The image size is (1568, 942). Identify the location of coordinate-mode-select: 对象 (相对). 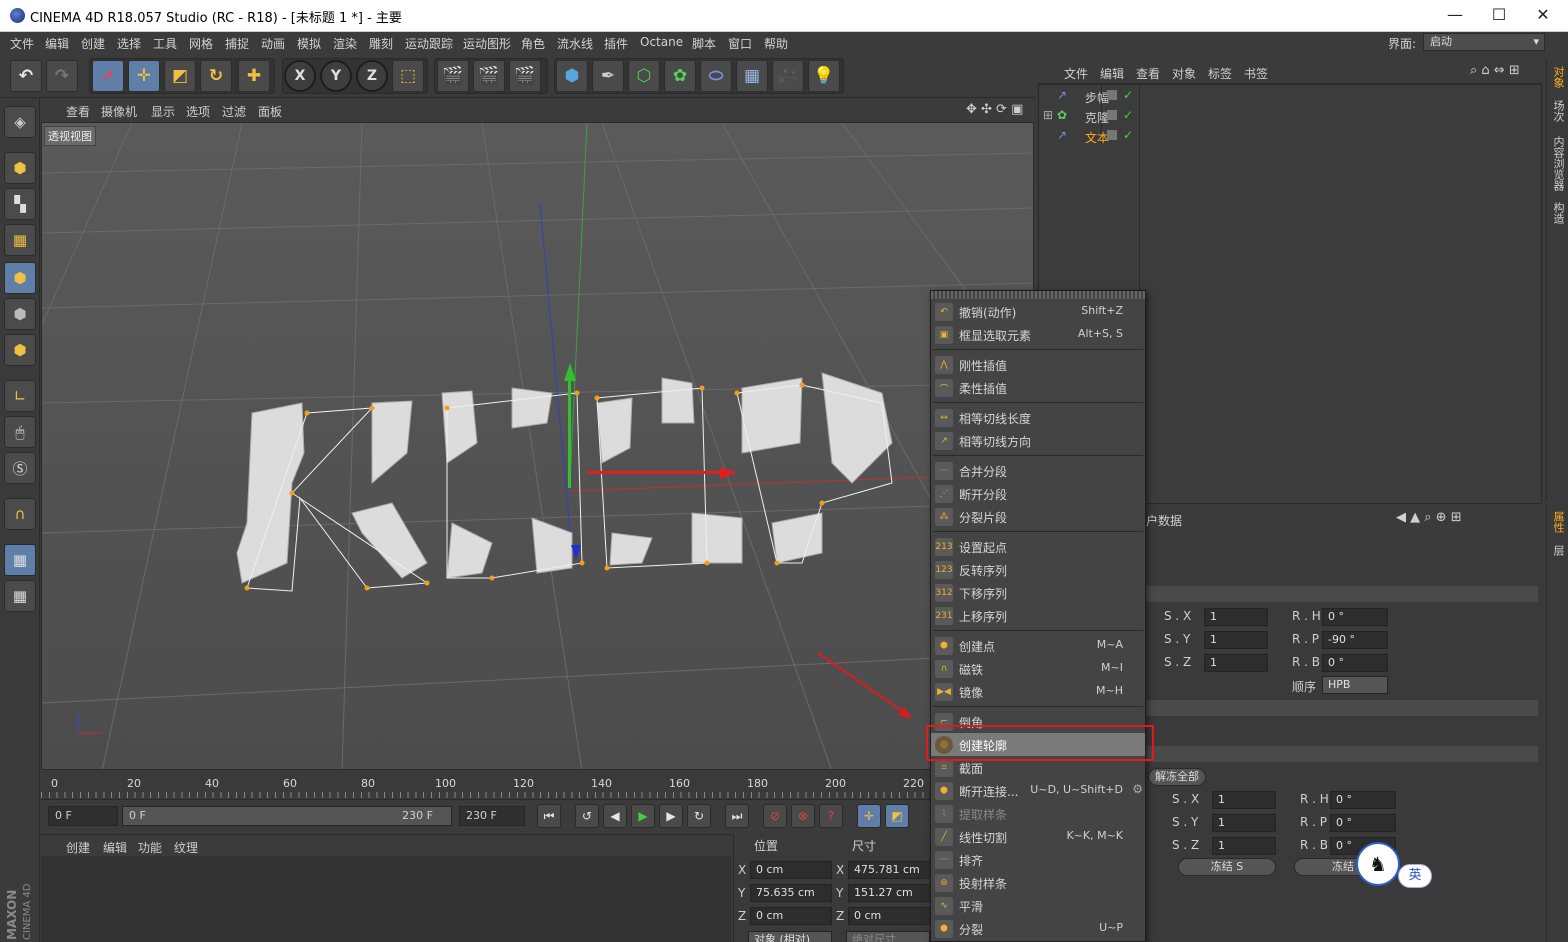
(790, 936).